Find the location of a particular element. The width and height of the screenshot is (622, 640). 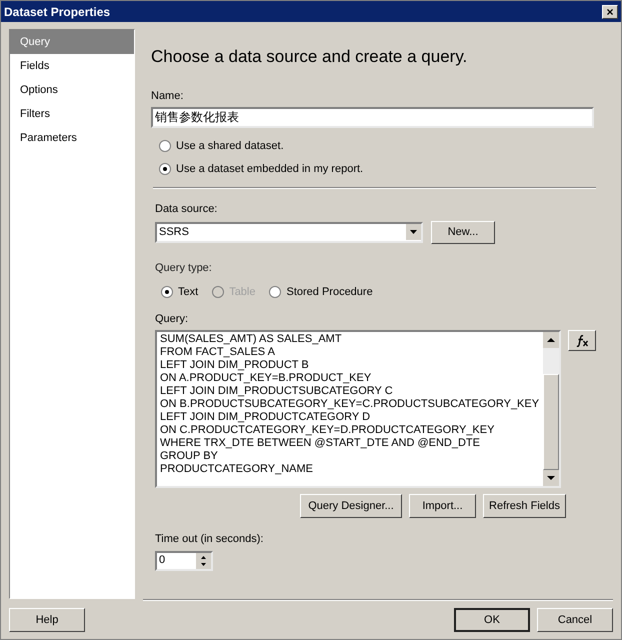

query-line: SUM(SALES_AMT) AS SALES_AMT is located at coordinates (251, 339).